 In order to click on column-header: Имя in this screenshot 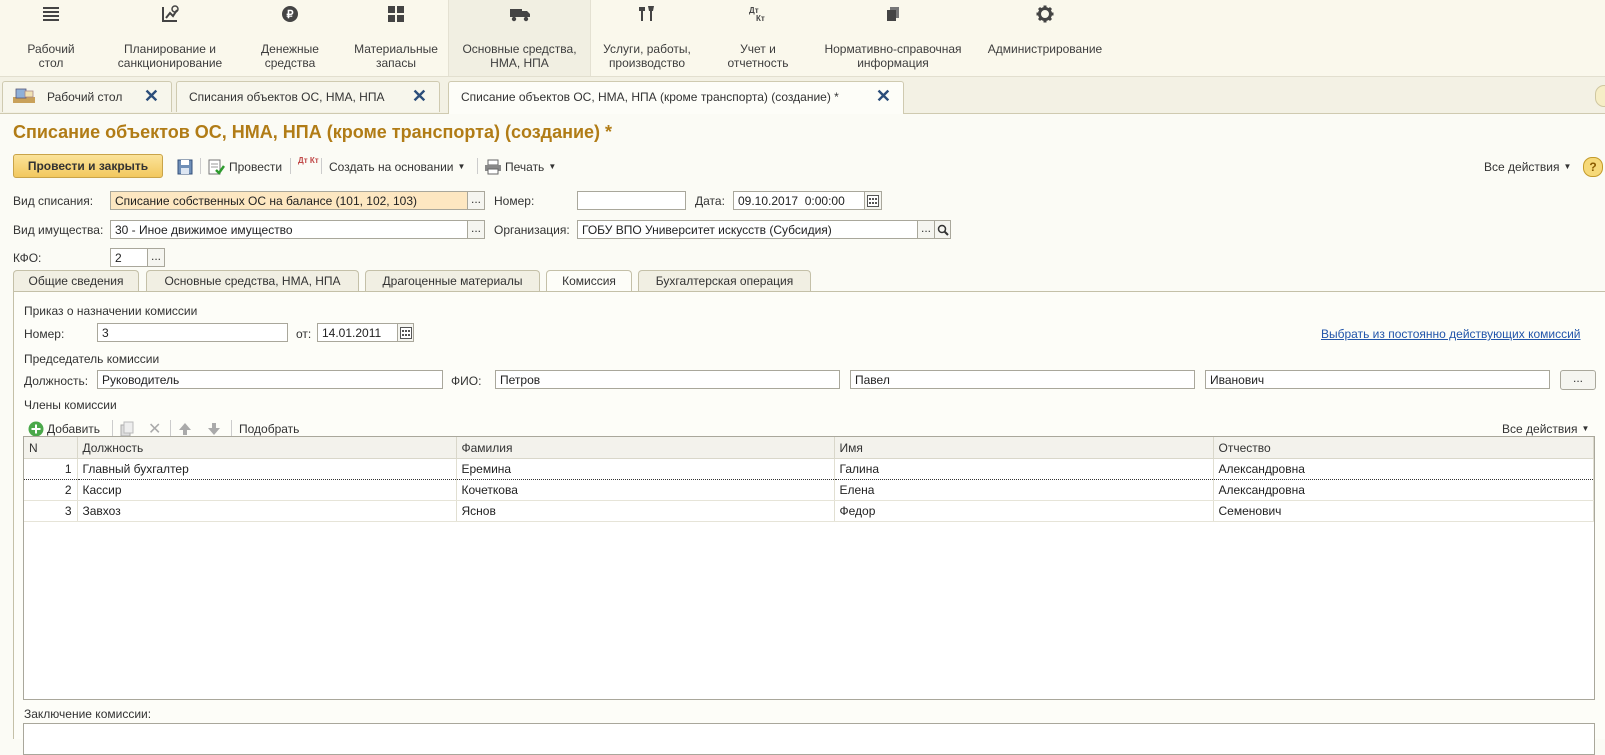, I will do `click(1024, 448)`.